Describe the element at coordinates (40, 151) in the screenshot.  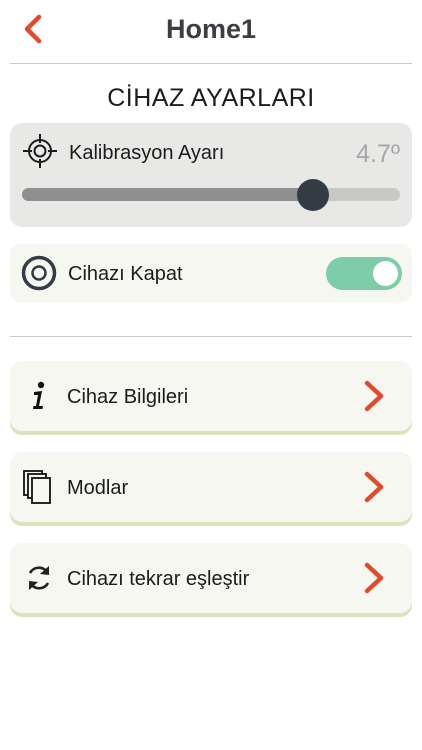
I see `crosshair-icon` at that location.